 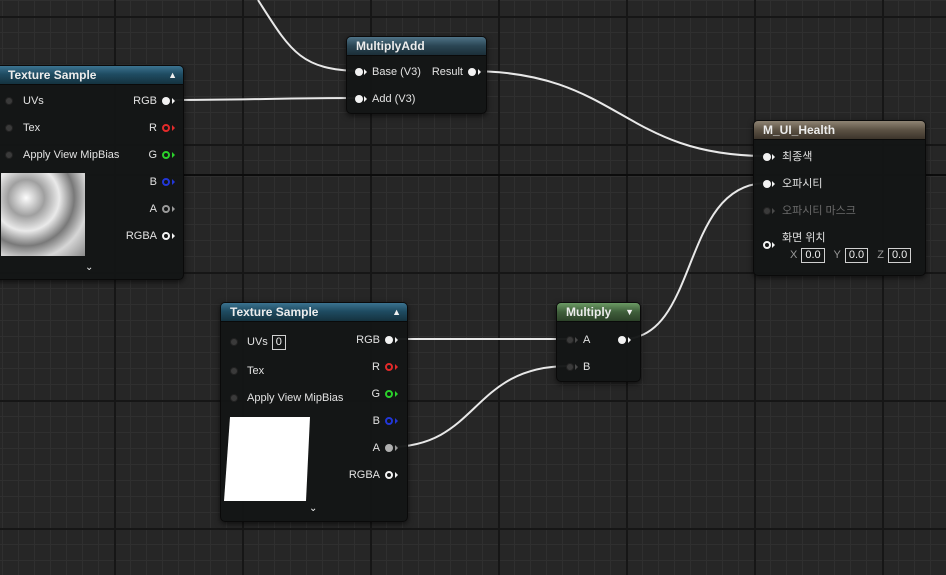 What do you see at coordinates (375, 394) in the screenshot?
I see `pin-label: G` at bounding box center [375, 394].